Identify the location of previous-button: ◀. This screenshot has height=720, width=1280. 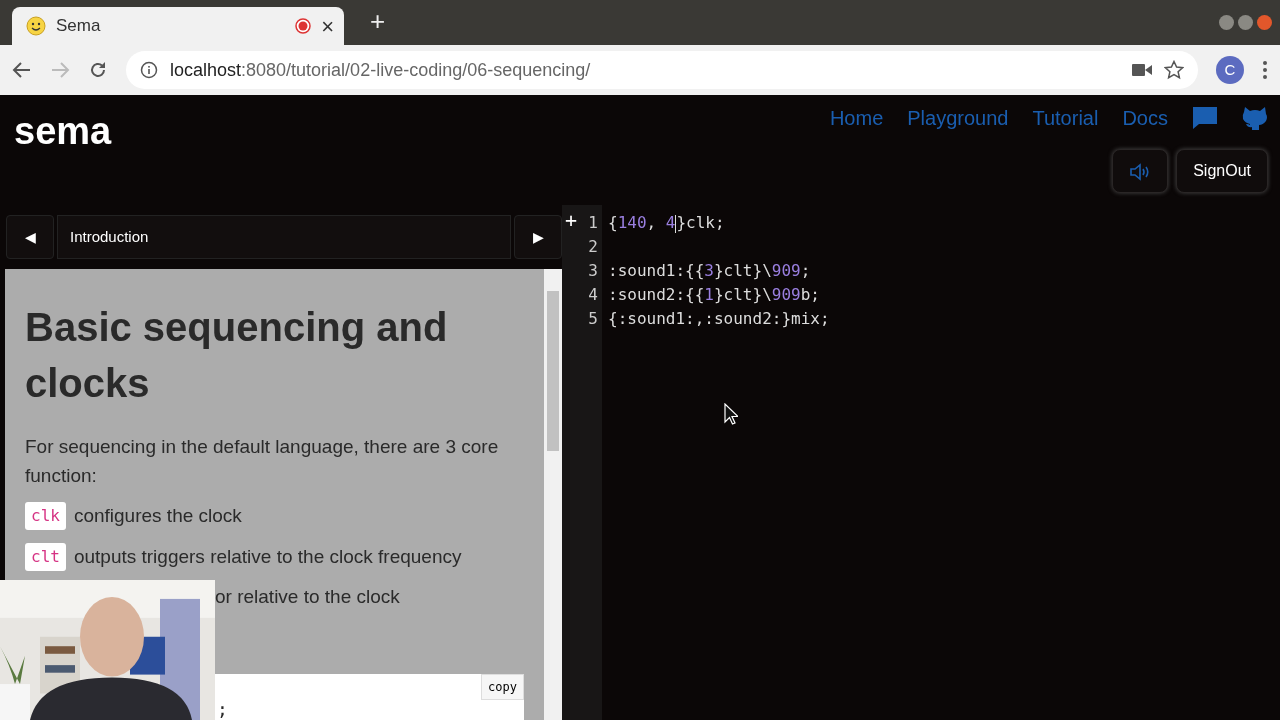
(30, 237).